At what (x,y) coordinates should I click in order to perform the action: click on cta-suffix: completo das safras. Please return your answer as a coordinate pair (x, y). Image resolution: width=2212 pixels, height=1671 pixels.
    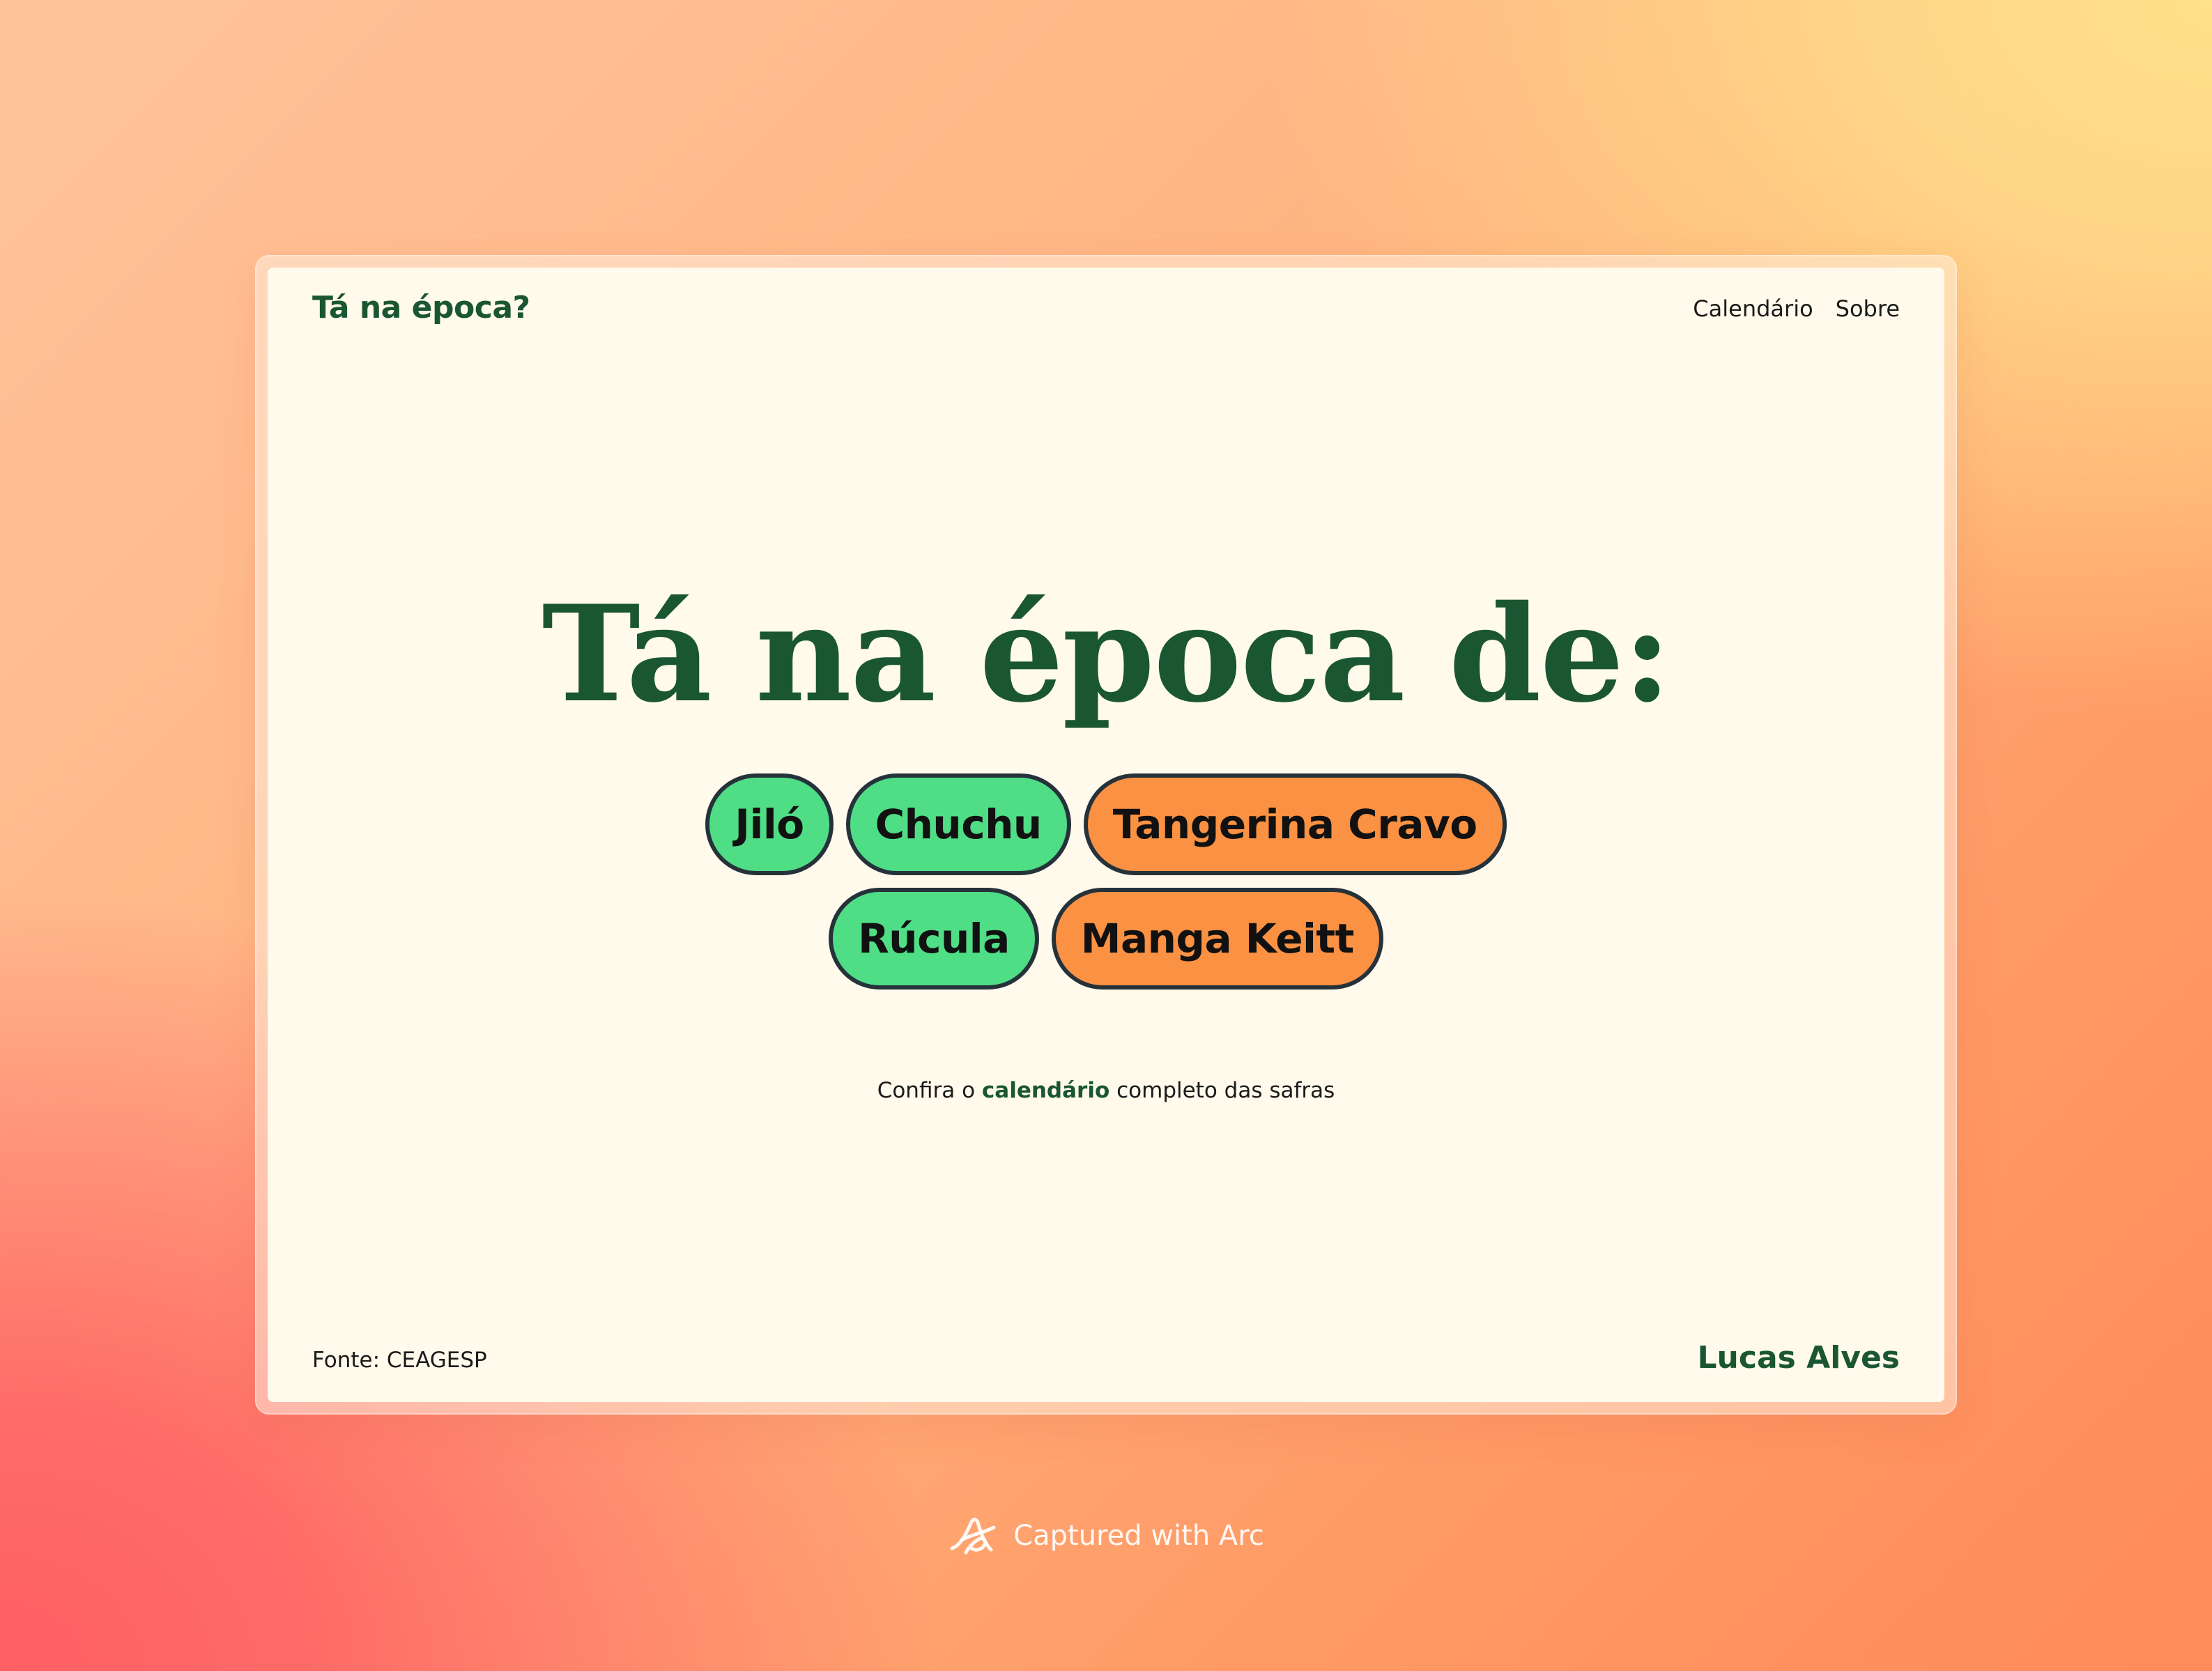
    Looking at the image, I should click on (1225, 1090).